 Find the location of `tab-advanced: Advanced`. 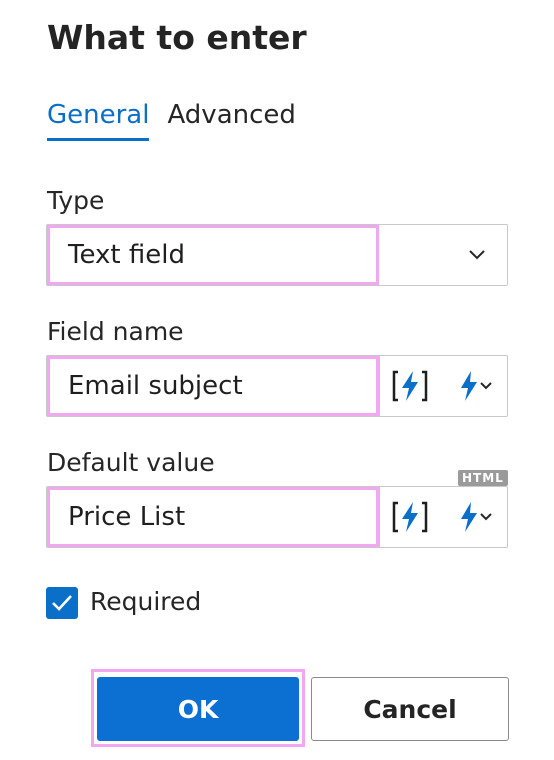

tab-advanced: Advanced is located at coordinates (231, 120).